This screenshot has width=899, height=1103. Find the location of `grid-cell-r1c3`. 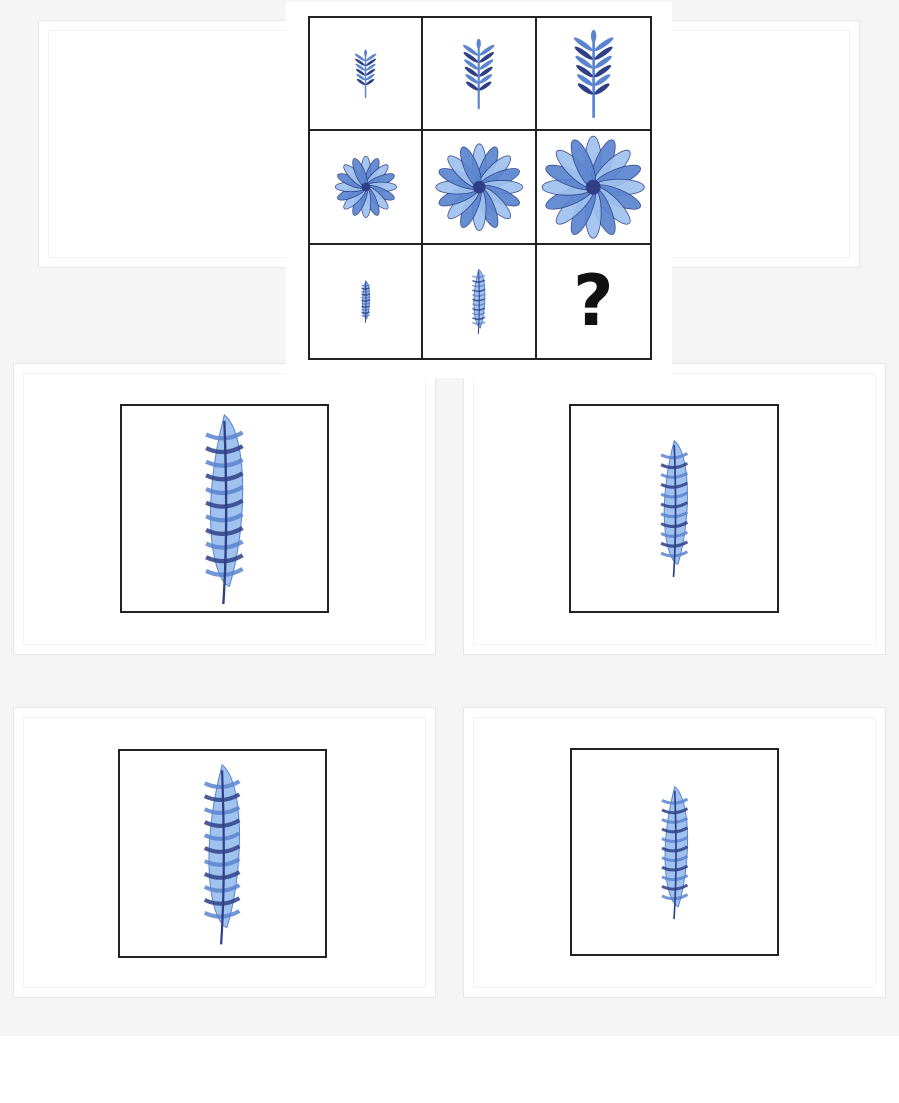

grid-cell-r1c3 is located at coordinates (593, 75).